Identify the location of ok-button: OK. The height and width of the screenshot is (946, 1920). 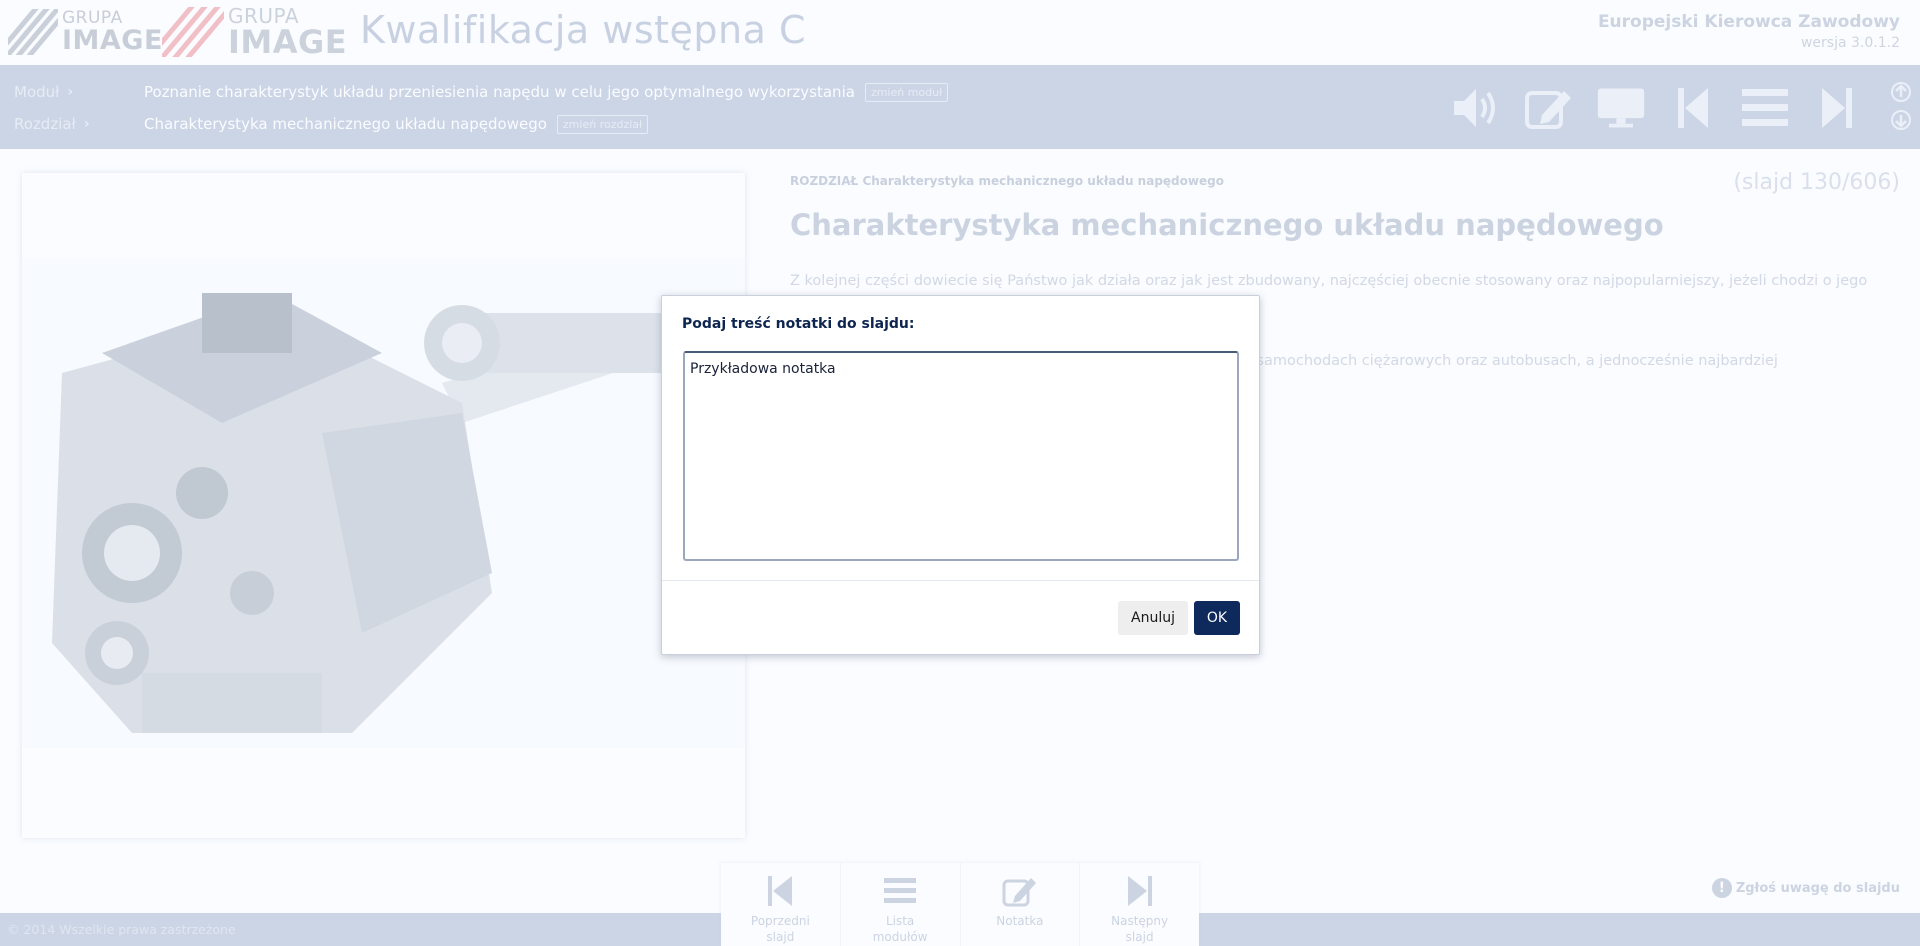
(1217, 618).